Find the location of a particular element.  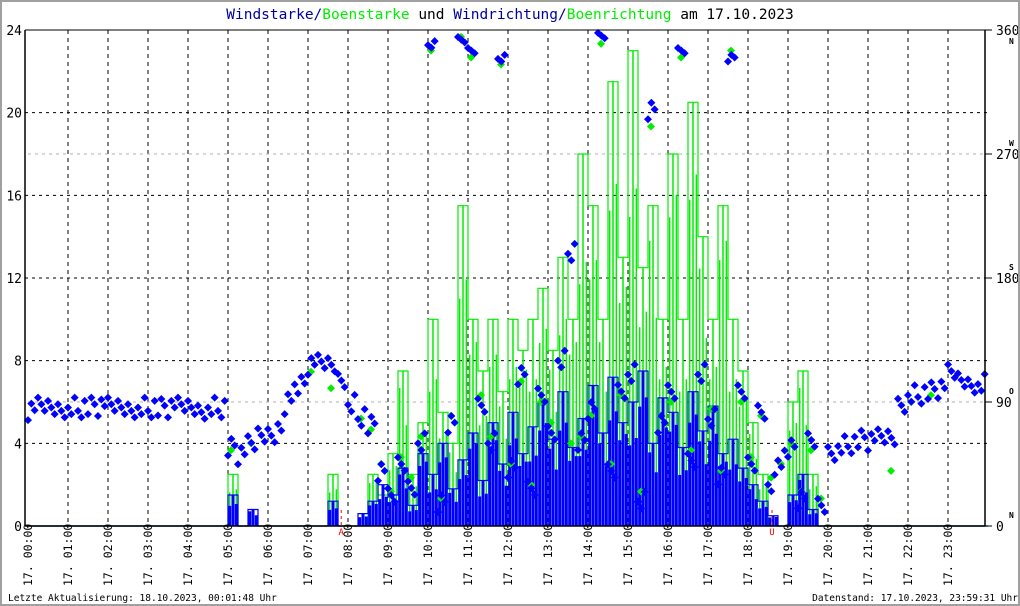

y-left-tick-label: 24 is located at coordinates (14, 31).